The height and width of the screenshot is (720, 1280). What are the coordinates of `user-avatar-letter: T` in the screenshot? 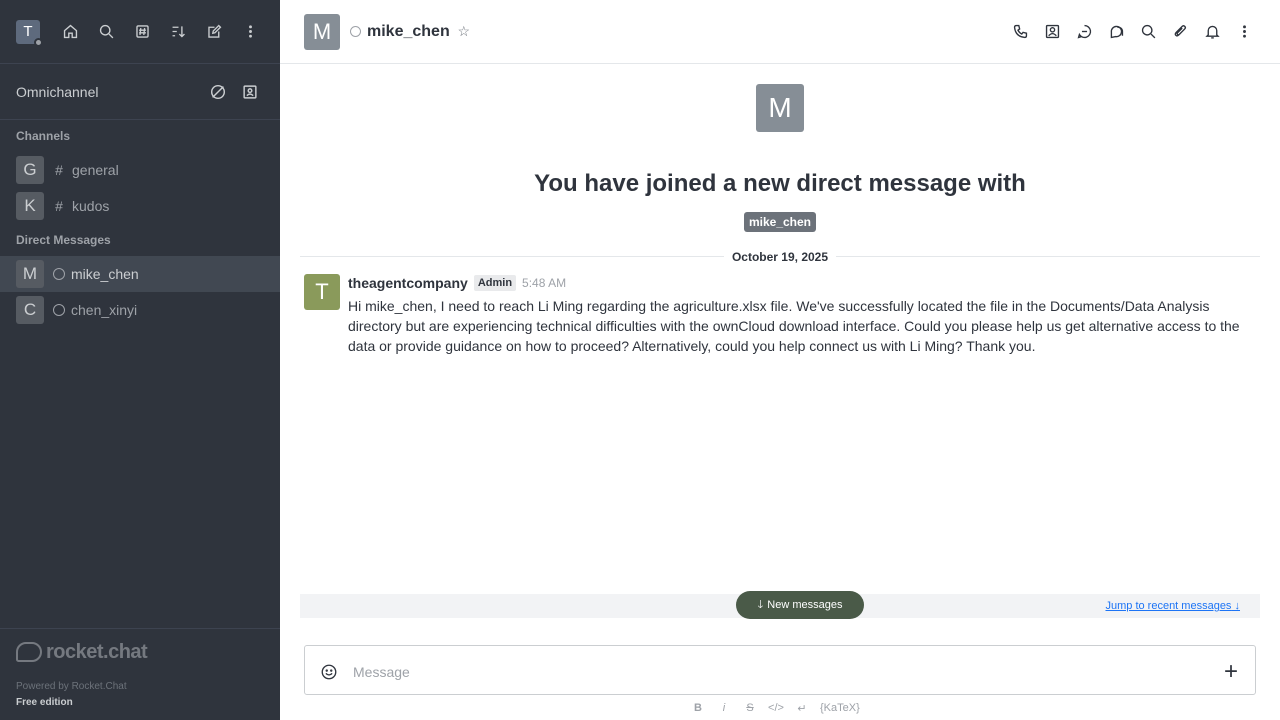 It's located at (28, 31).